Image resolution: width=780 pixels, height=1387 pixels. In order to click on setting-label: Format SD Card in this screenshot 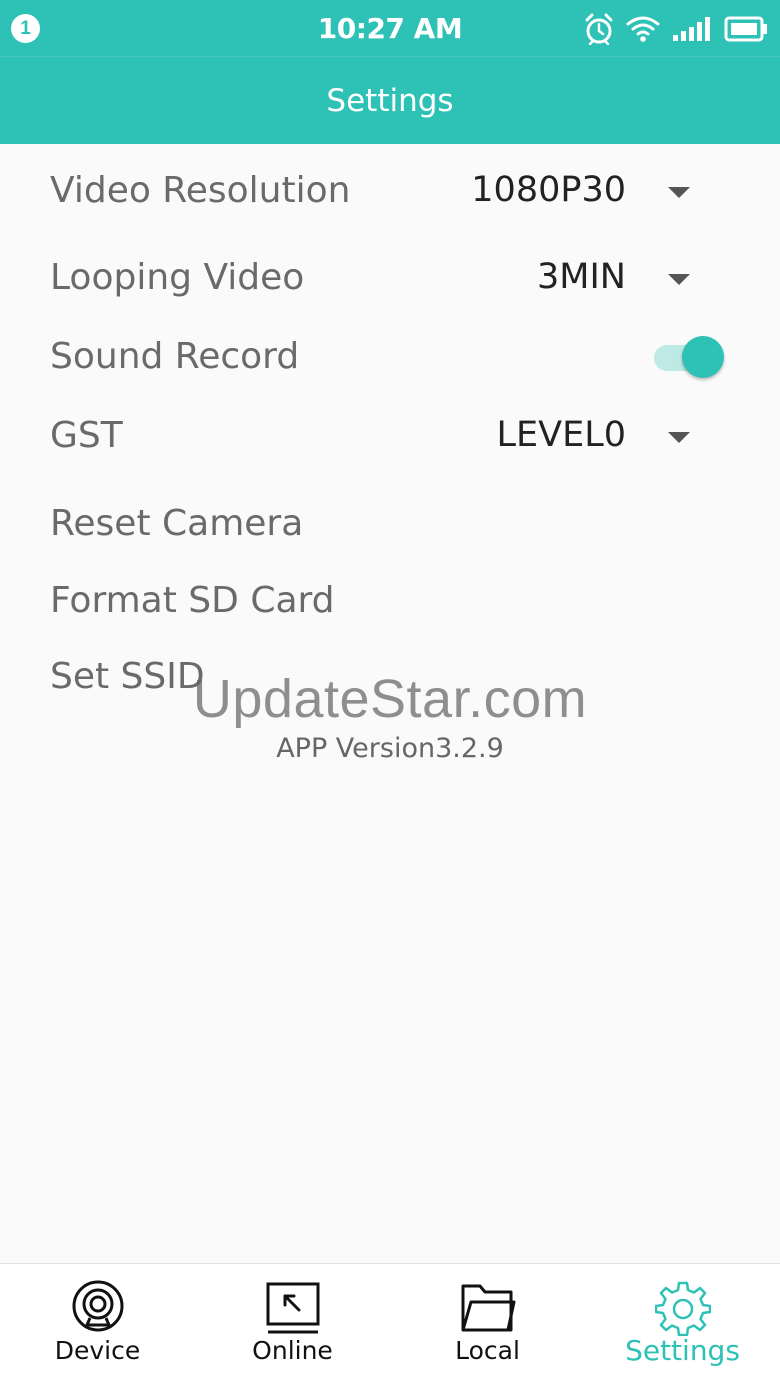, I will do `click(192, 600)`.